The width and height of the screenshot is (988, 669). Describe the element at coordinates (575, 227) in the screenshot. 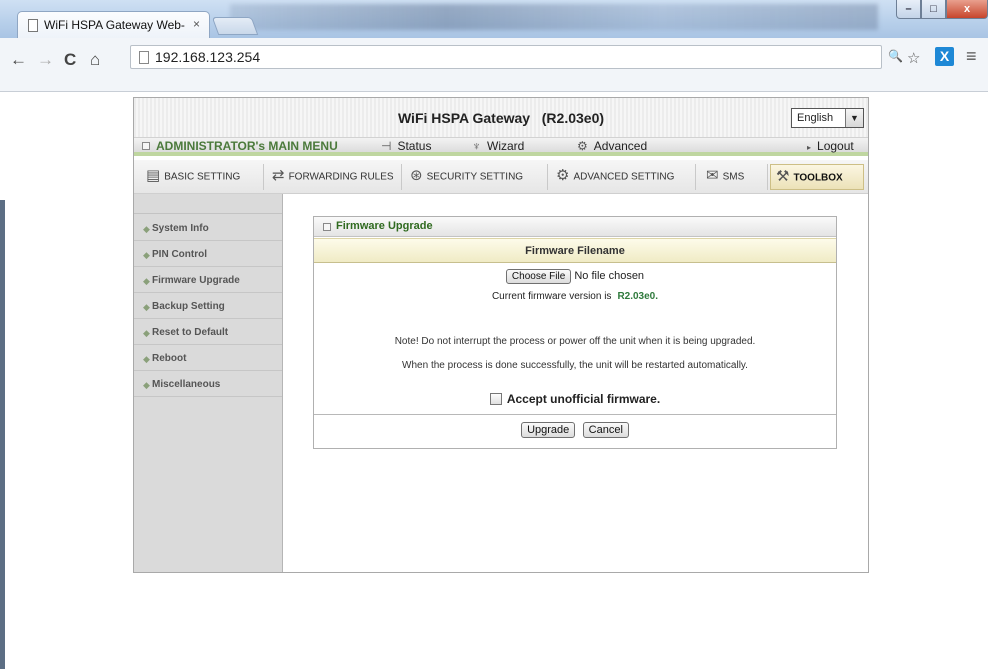

I see `panel-header: Firmware Upgrade` at that location.